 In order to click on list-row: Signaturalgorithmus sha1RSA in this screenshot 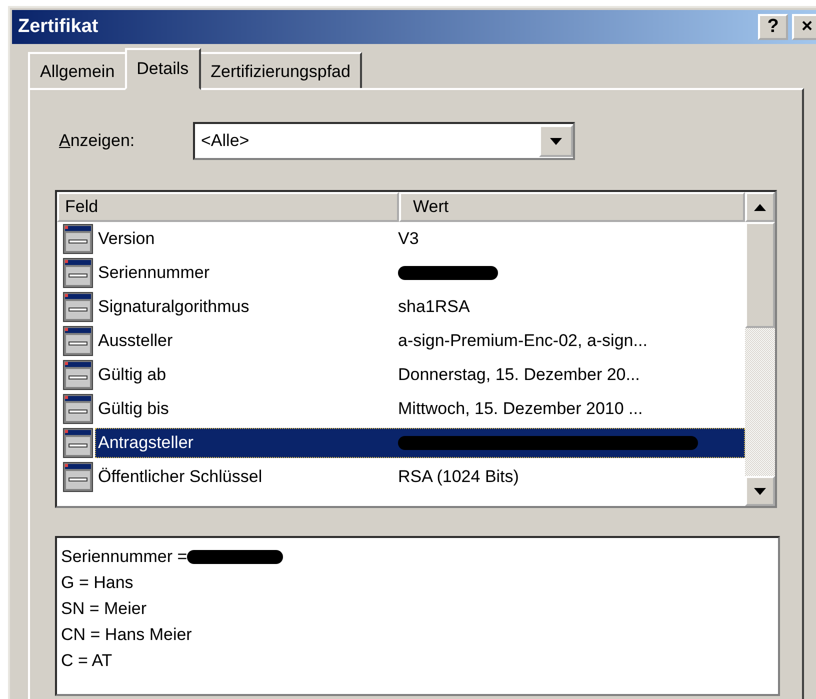, I will do `click(420, 307)`.